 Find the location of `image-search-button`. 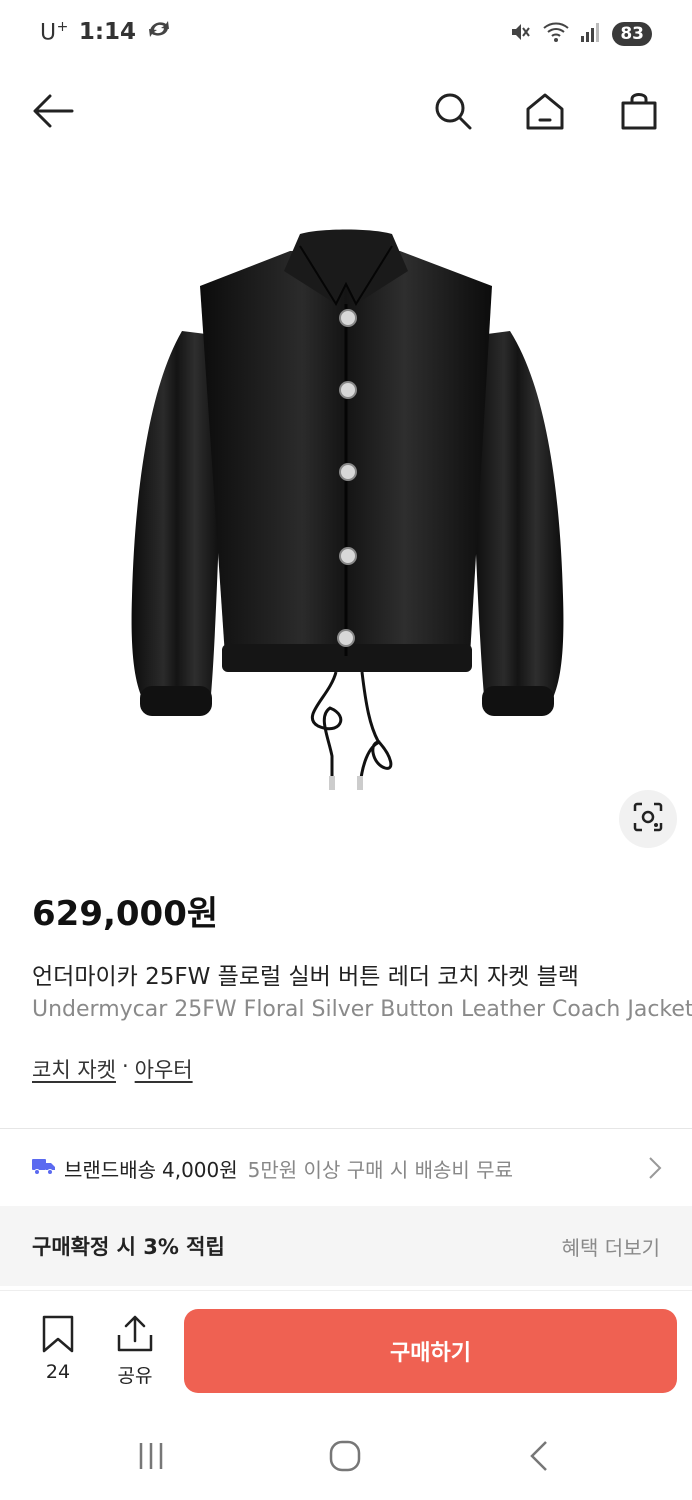

image-search-button is located at coordinates (648, 819).